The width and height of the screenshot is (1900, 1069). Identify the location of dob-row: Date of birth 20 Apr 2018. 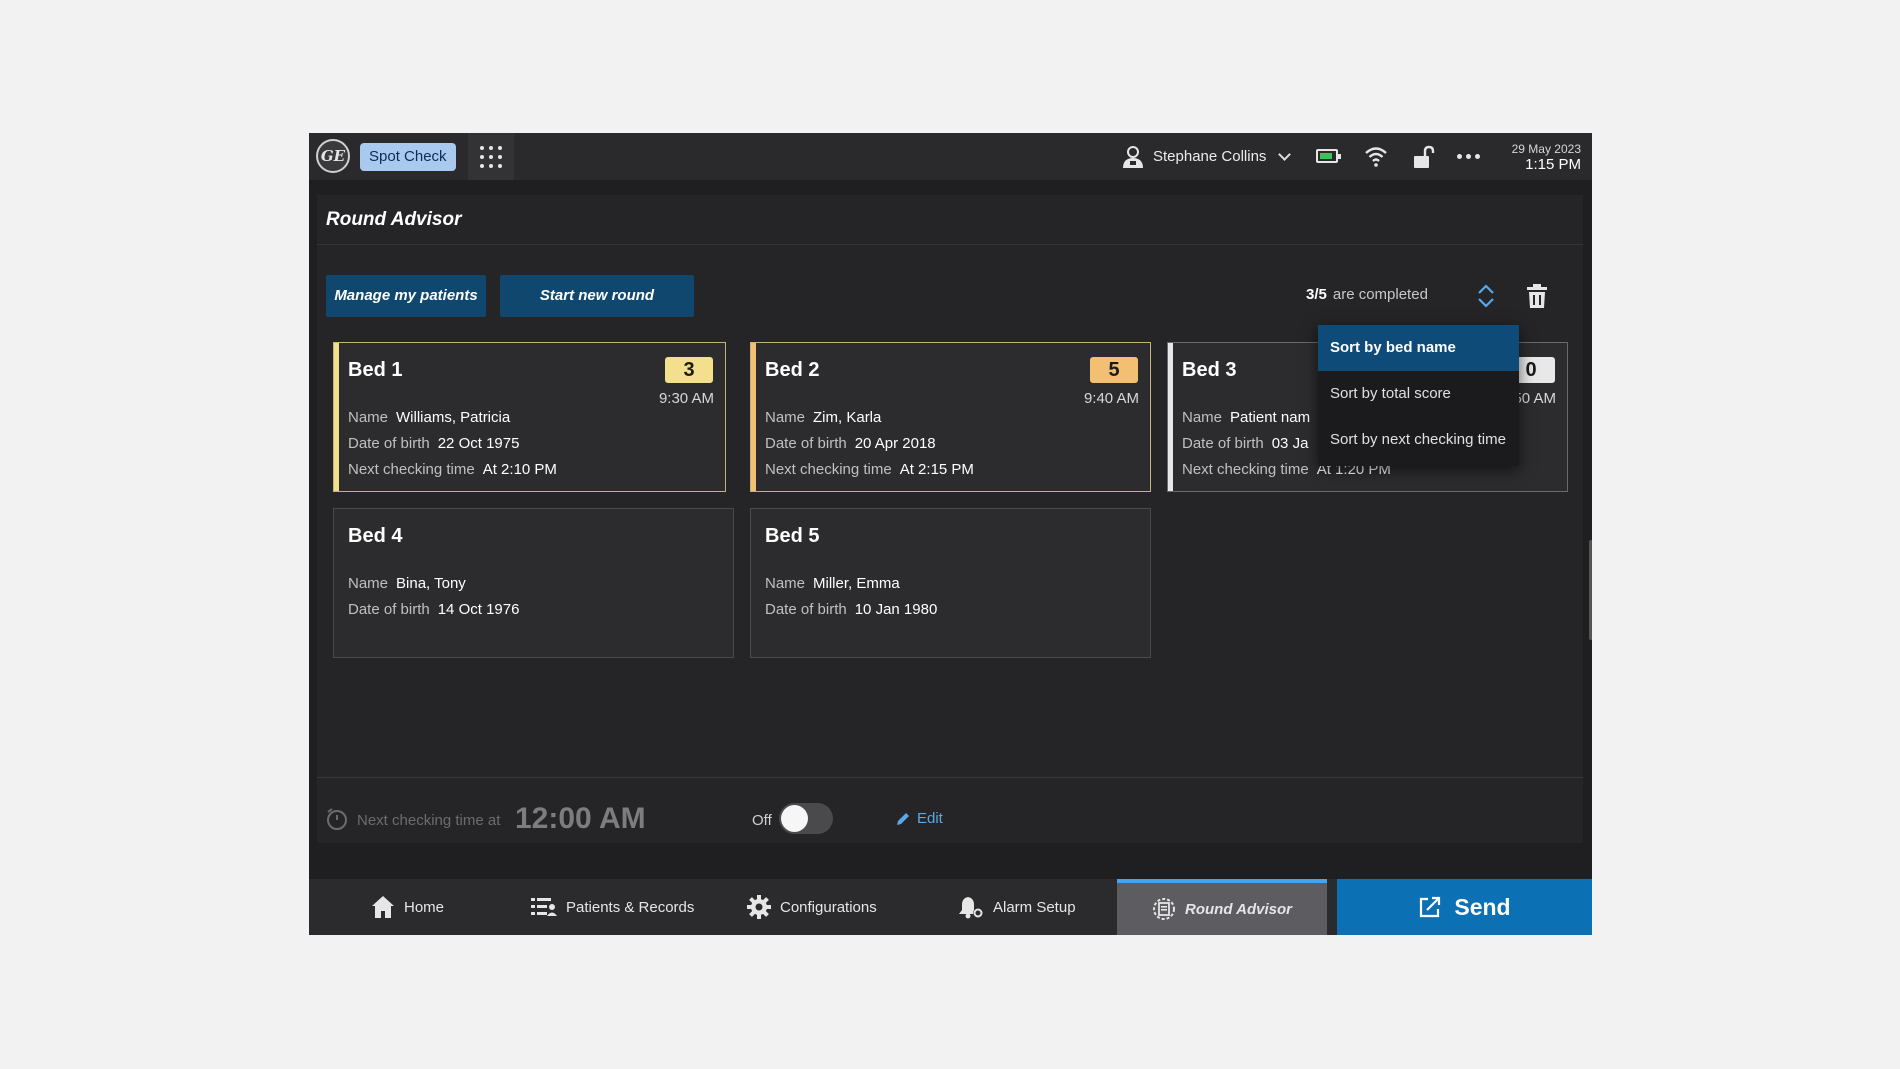
(850, 443).